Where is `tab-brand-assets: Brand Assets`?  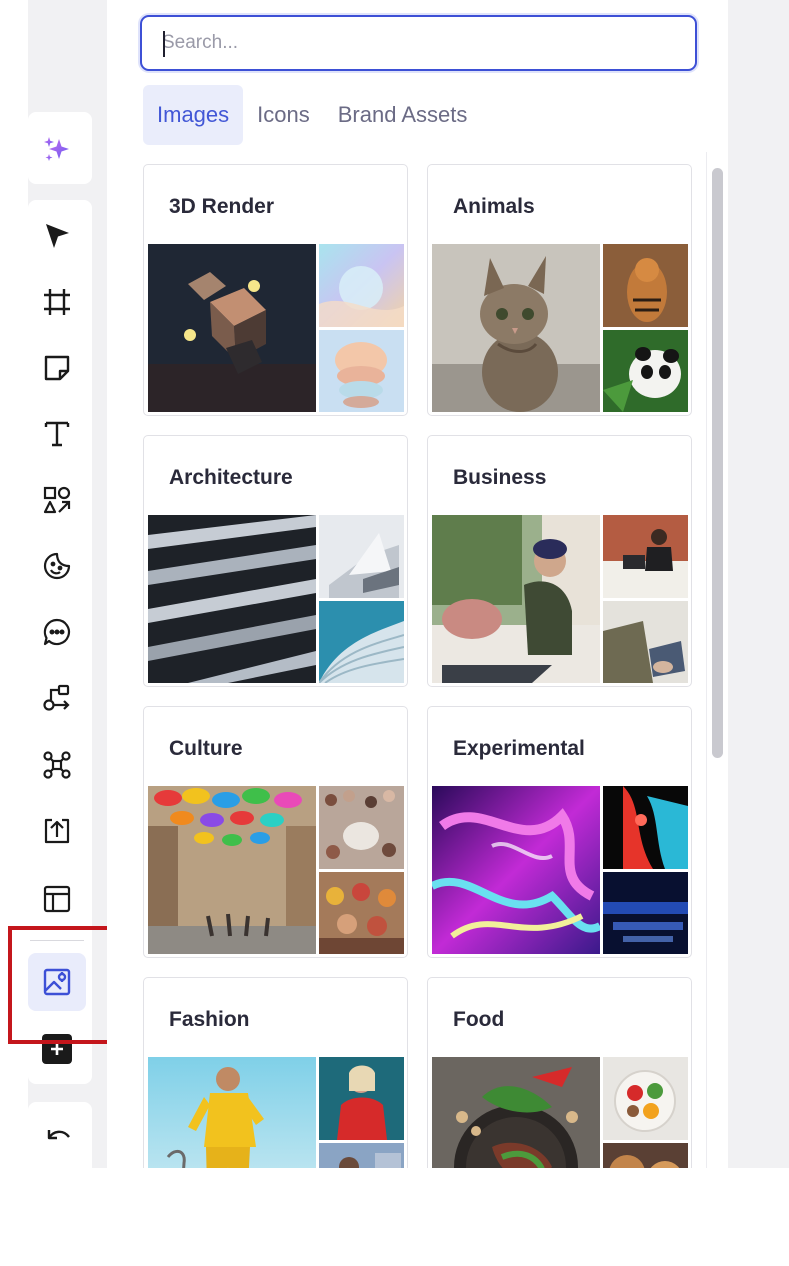
tab-brand-assets: Brand Assets is located at coordinates (403, 115).